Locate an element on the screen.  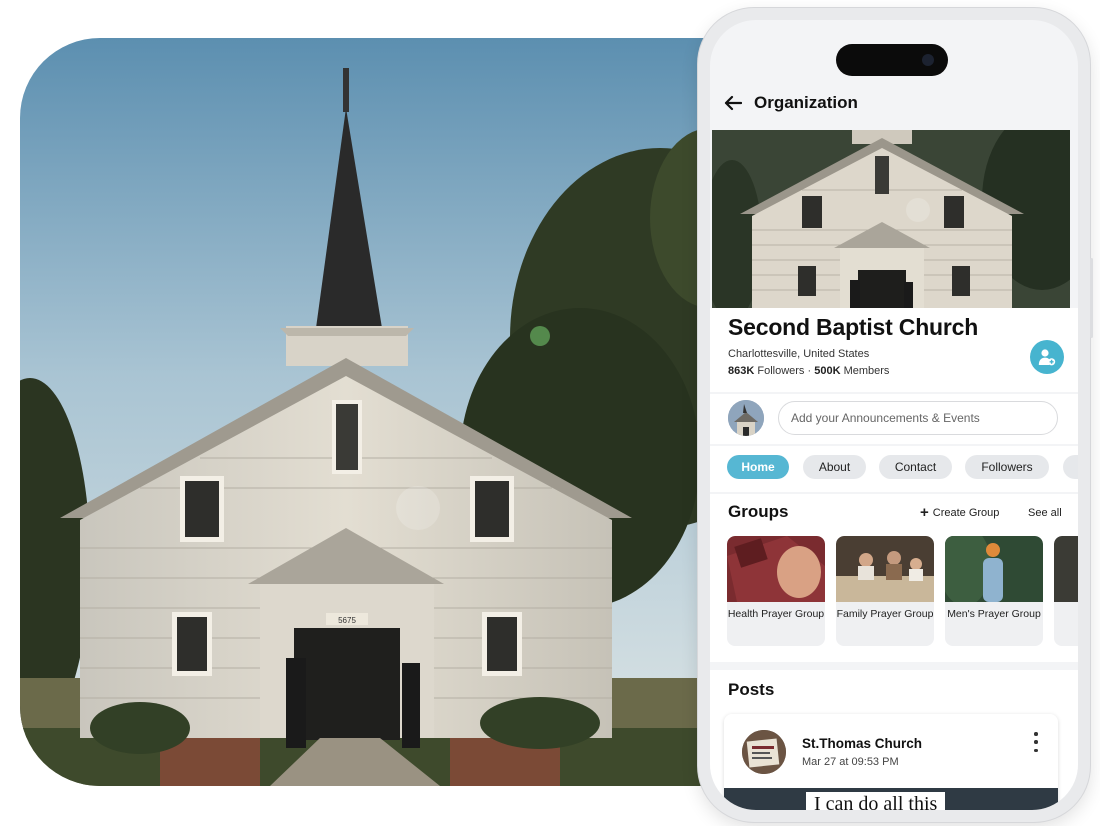
members-count: 500K is located at coordinates (827, 371).